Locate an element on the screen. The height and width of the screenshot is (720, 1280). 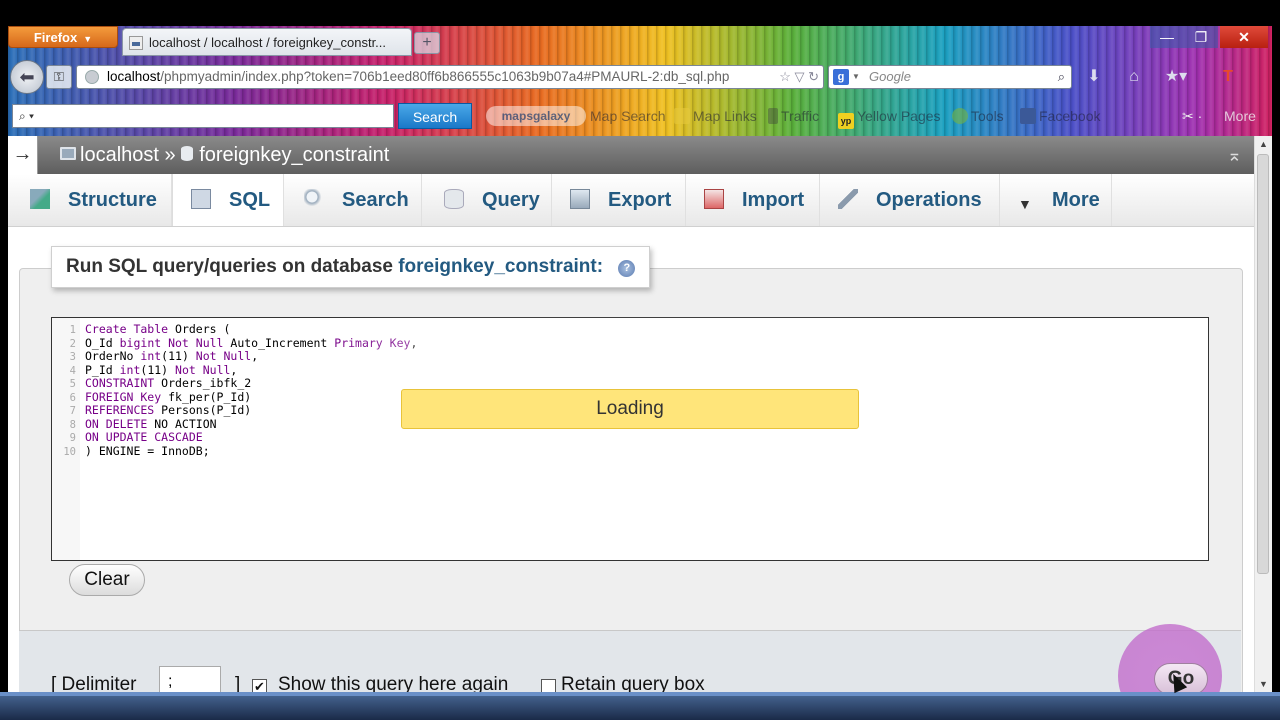
sql-panel-title-db: foreignkey_constraint: is located at coordinates (500, 266).